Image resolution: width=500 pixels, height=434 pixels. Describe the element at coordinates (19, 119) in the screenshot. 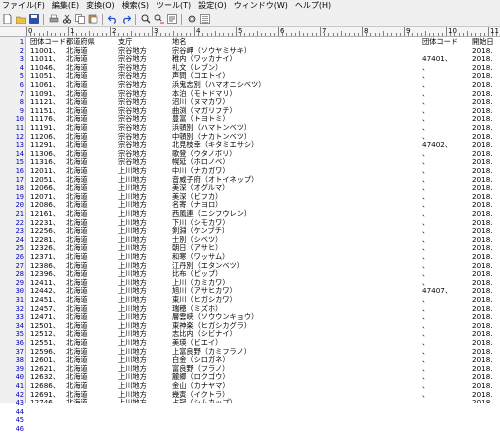

I see `line-number: 10` at that location.